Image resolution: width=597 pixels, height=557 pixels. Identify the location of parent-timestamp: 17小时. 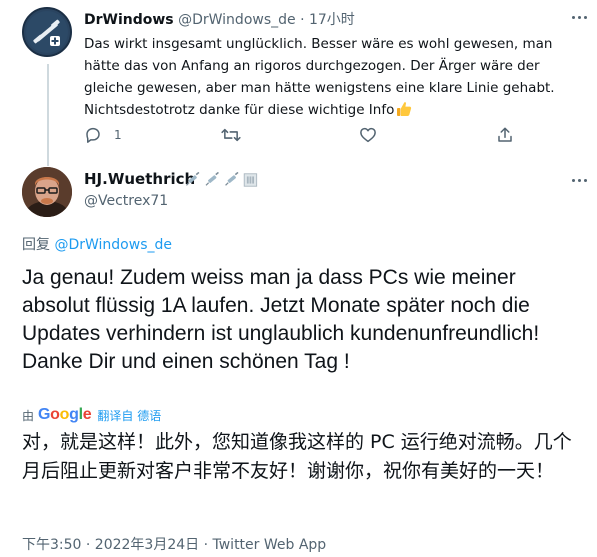
(332, 20).